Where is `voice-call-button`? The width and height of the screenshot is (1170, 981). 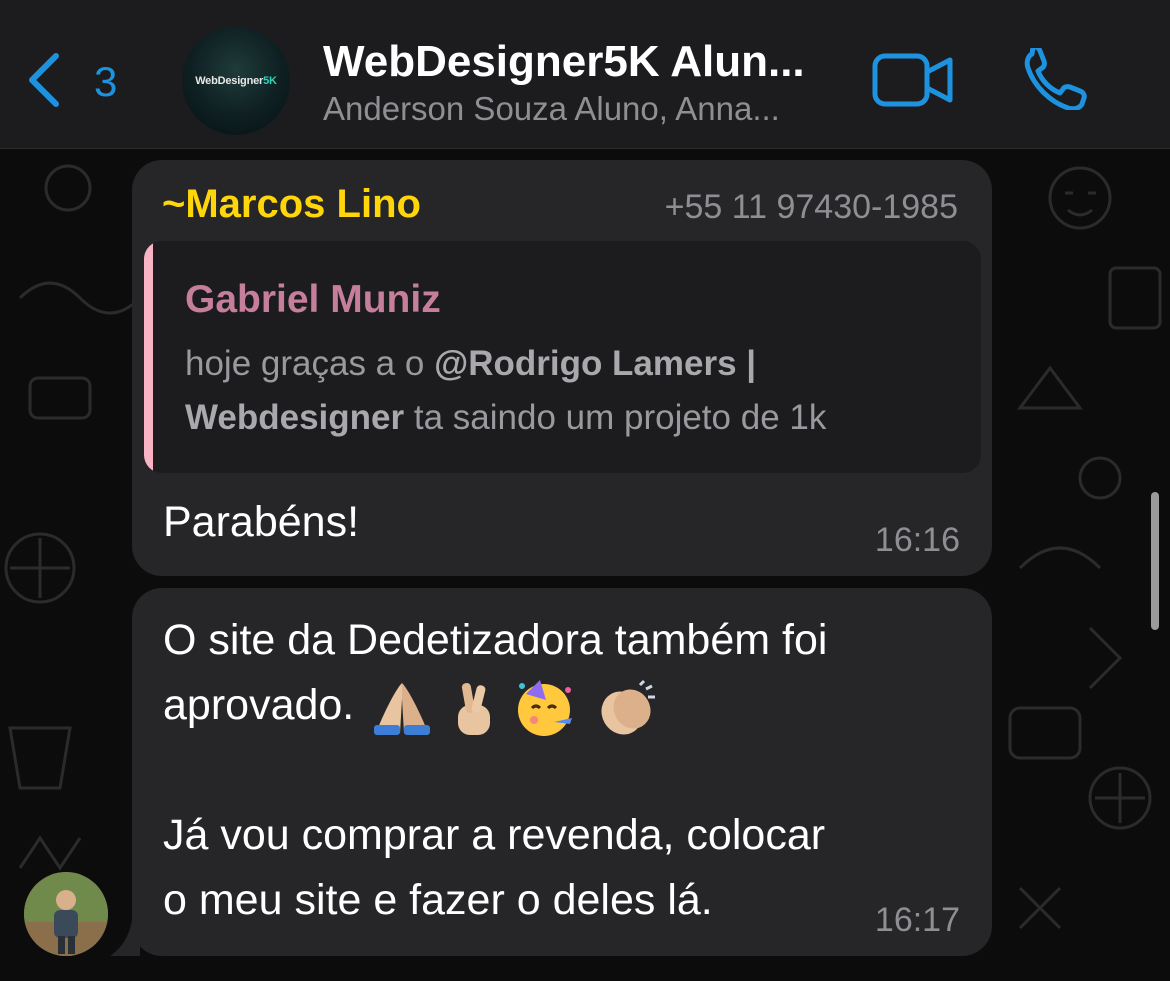
voice-call-button is located at coordinates (1056, 78).